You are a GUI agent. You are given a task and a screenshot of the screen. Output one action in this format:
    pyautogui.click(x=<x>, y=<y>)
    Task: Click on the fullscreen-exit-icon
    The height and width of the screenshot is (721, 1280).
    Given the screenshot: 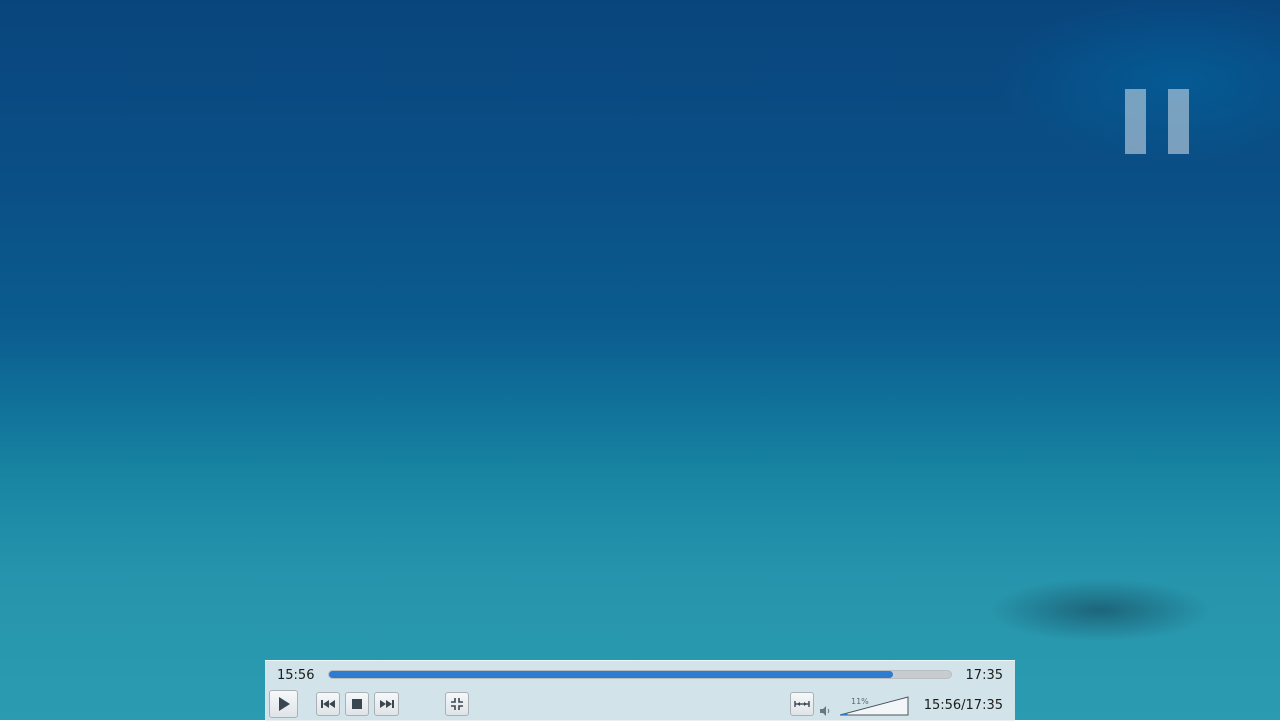 What is the action you would take?
    pyautogui.click(x=457, y=704)
    